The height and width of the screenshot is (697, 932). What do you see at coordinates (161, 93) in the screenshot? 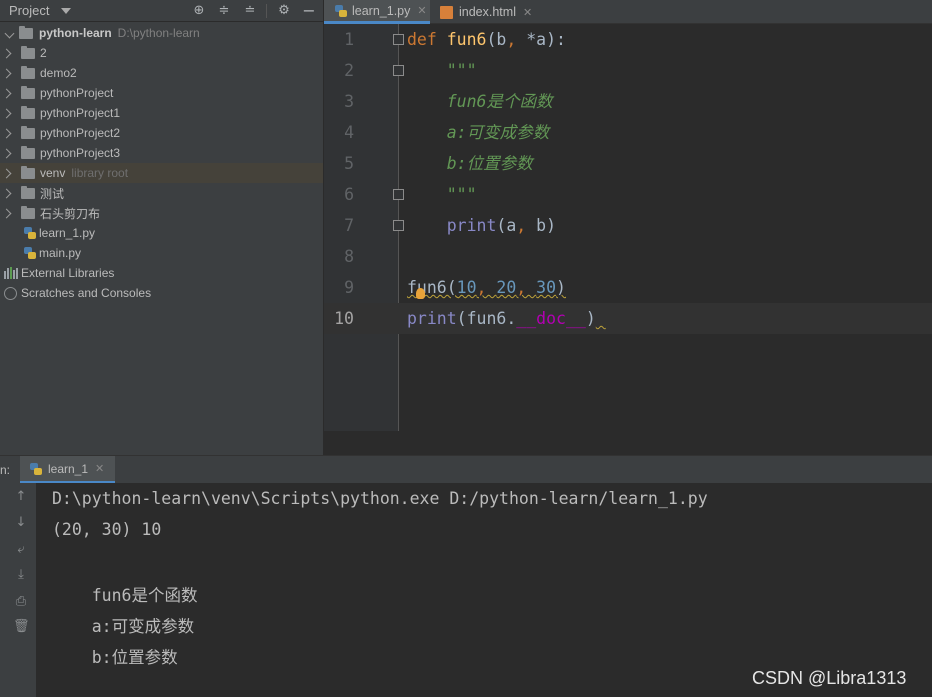
I see `tree-item-folder: pythonProject` at bounding box center [161, 93].